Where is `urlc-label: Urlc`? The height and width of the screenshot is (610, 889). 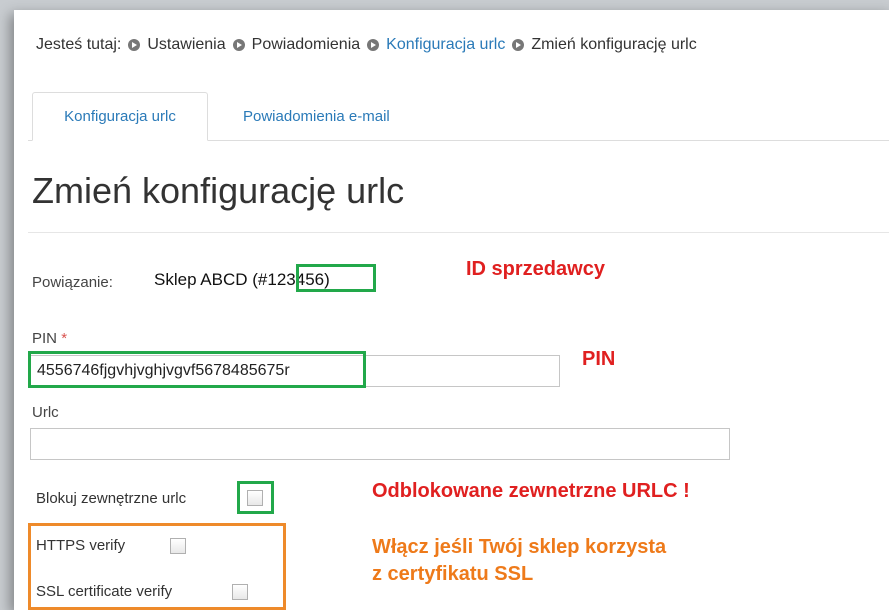
urlc-label: Urlc is located at coordinates (45, 412).